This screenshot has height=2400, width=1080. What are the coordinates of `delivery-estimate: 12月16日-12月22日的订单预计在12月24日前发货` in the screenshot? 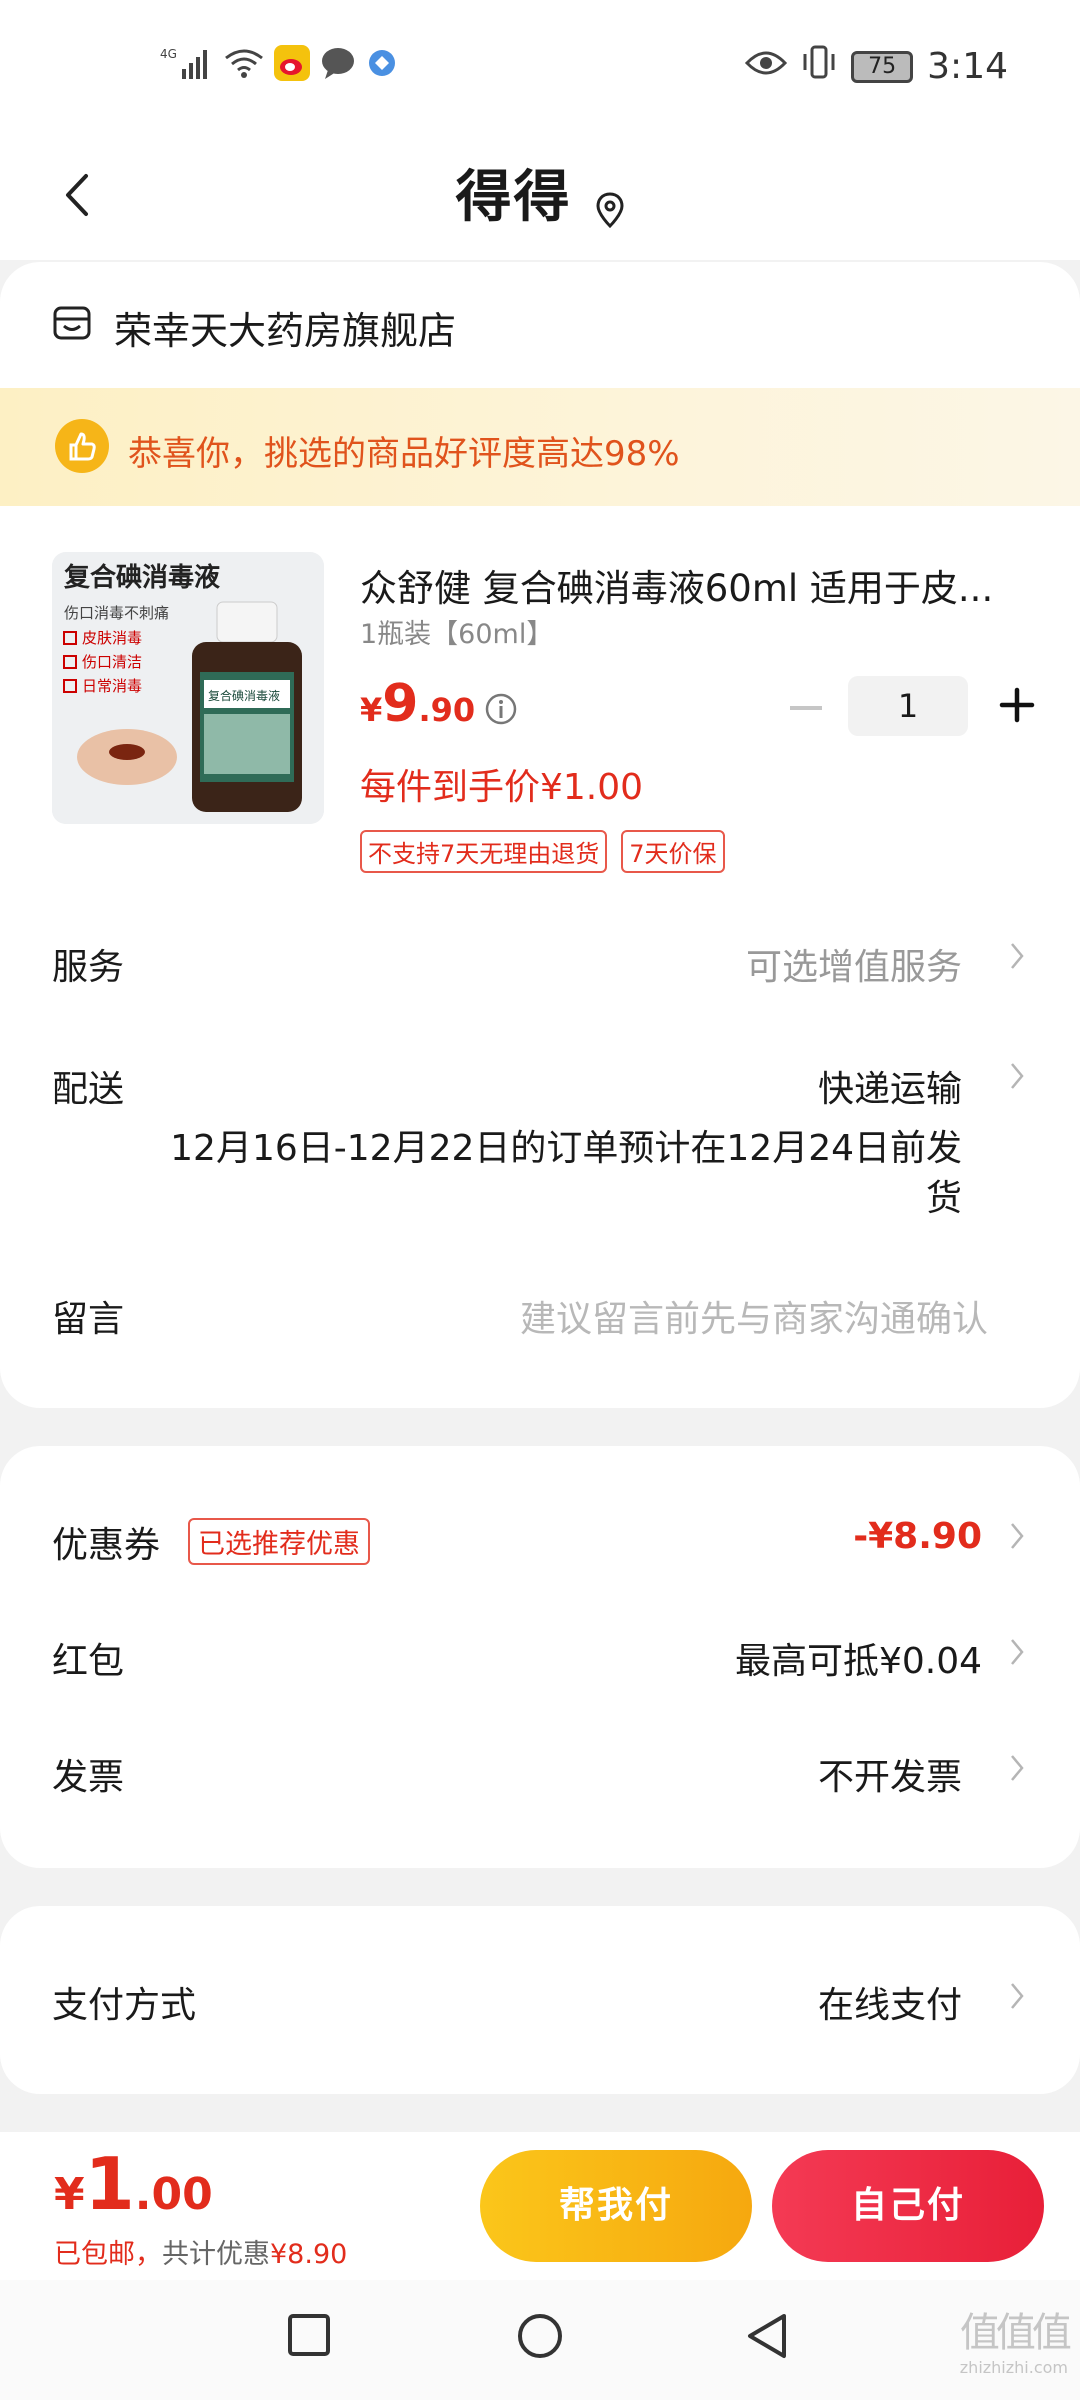 It's located at (566, 1173).